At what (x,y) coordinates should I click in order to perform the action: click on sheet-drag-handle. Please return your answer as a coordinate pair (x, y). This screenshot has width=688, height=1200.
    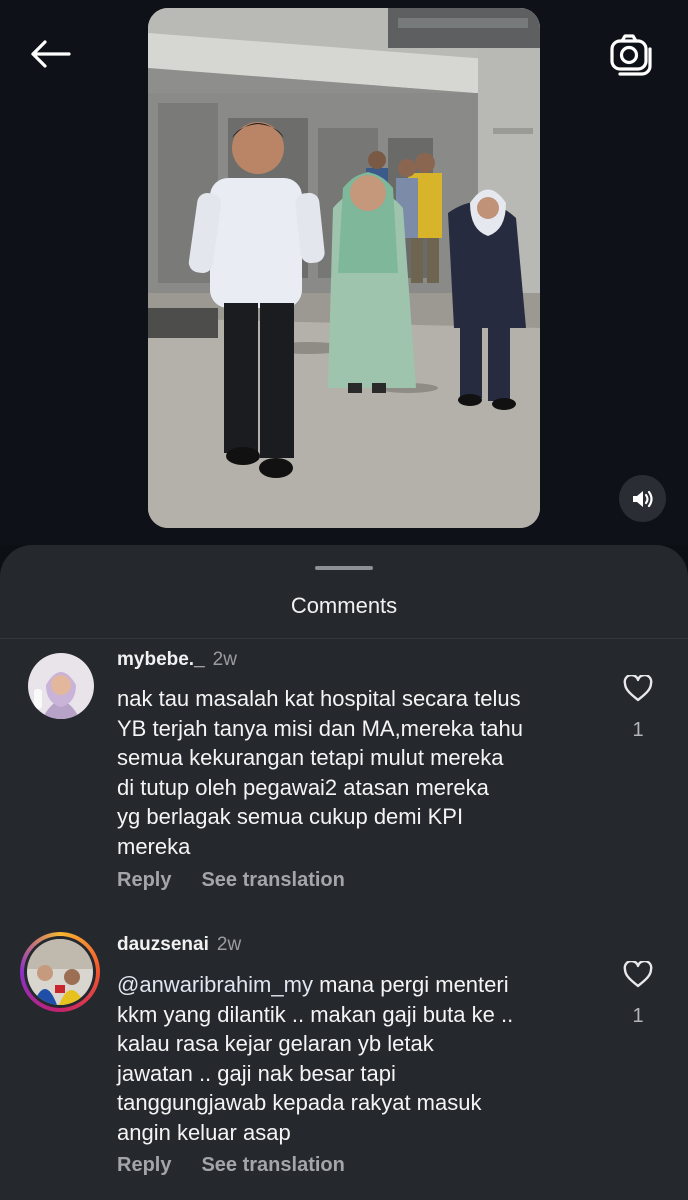
    Looking at the image, I should click on (344, 568).